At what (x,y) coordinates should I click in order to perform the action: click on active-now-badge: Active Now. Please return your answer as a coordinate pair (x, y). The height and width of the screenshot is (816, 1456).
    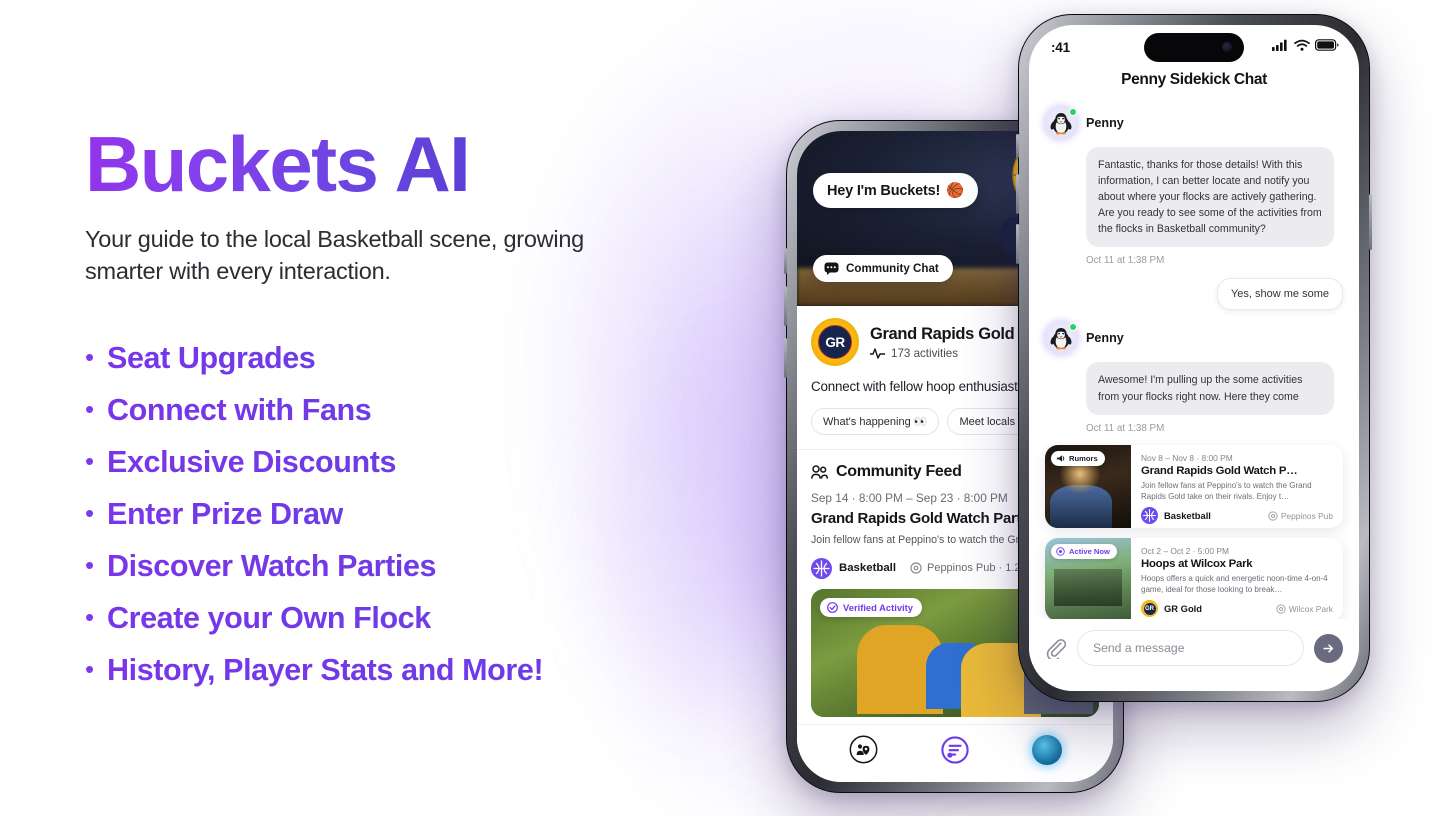
    Looking at the image, I should click on (1084, 551).